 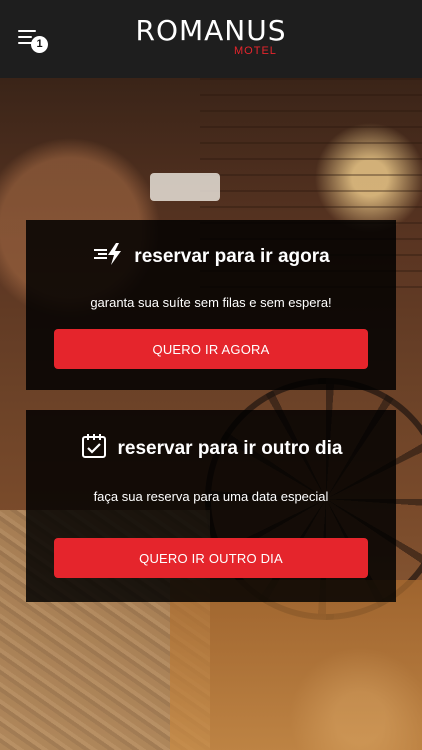 I want to click on card-title: reservar para ir agora, so click(x=232, y=256).